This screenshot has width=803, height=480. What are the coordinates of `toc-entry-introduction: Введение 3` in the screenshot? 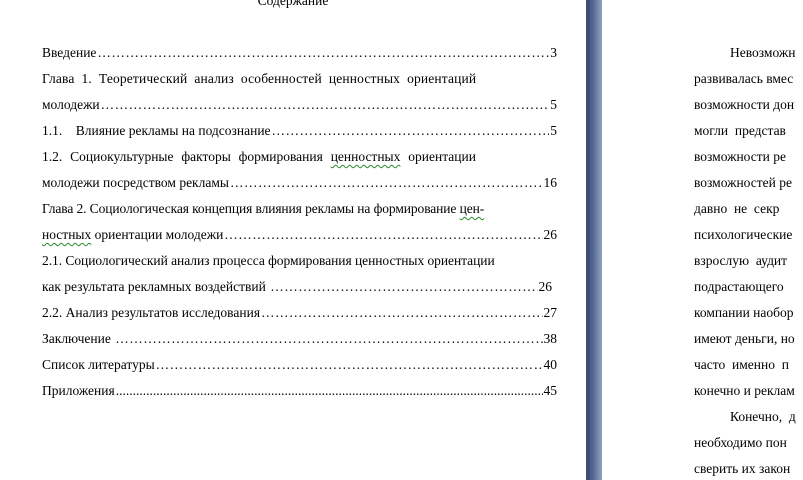 It's located at (299, 53).